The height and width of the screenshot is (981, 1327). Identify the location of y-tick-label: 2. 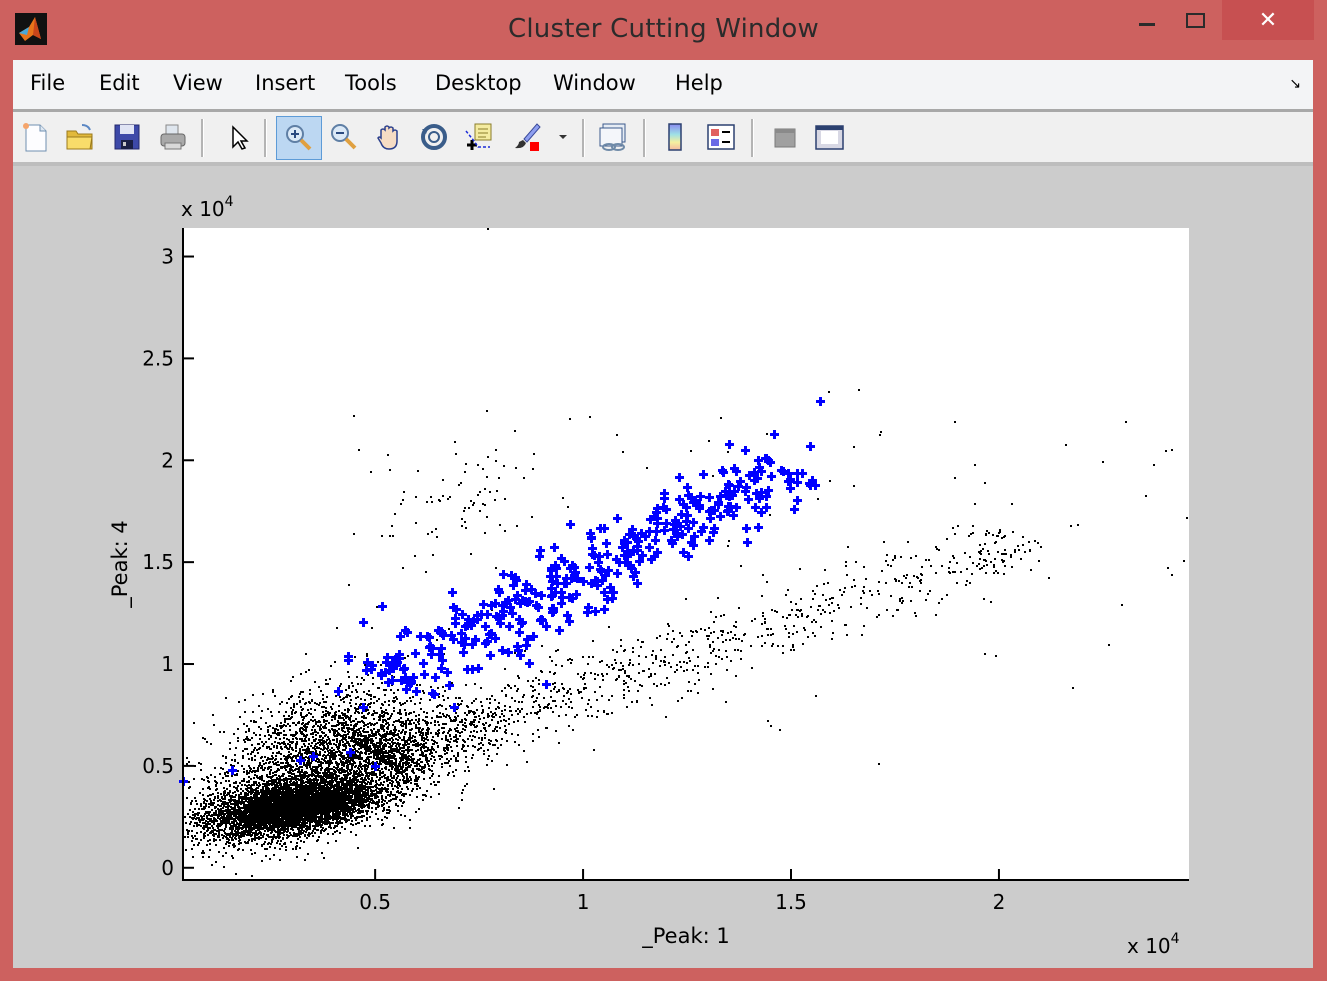
(167, 460).